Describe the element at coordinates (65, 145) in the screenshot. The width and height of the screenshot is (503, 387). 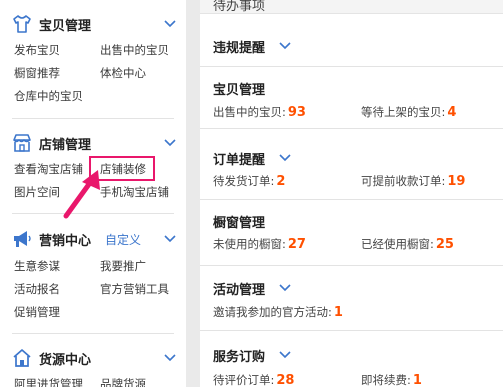
I see `section-title-store: 店铺管理` at that location.